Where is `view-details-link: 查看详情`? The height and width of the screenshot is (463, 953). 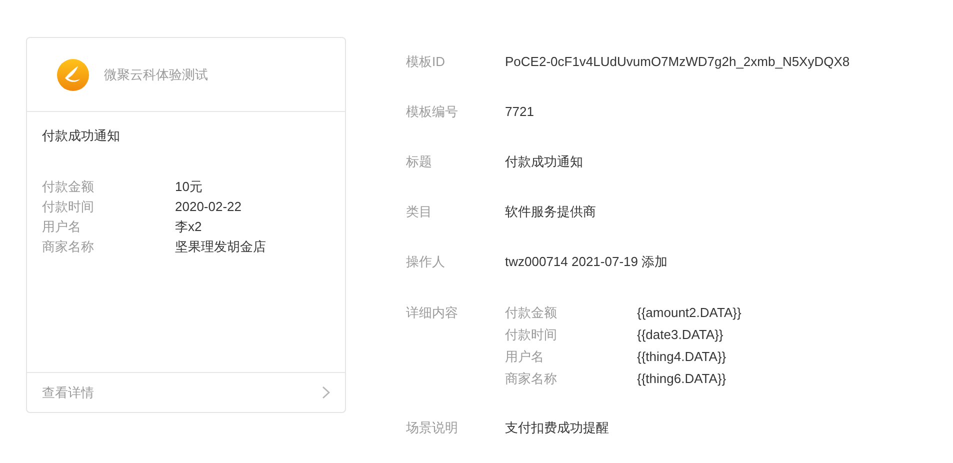 view-details-link: 查看详情 is located at coordinates (68, 393).